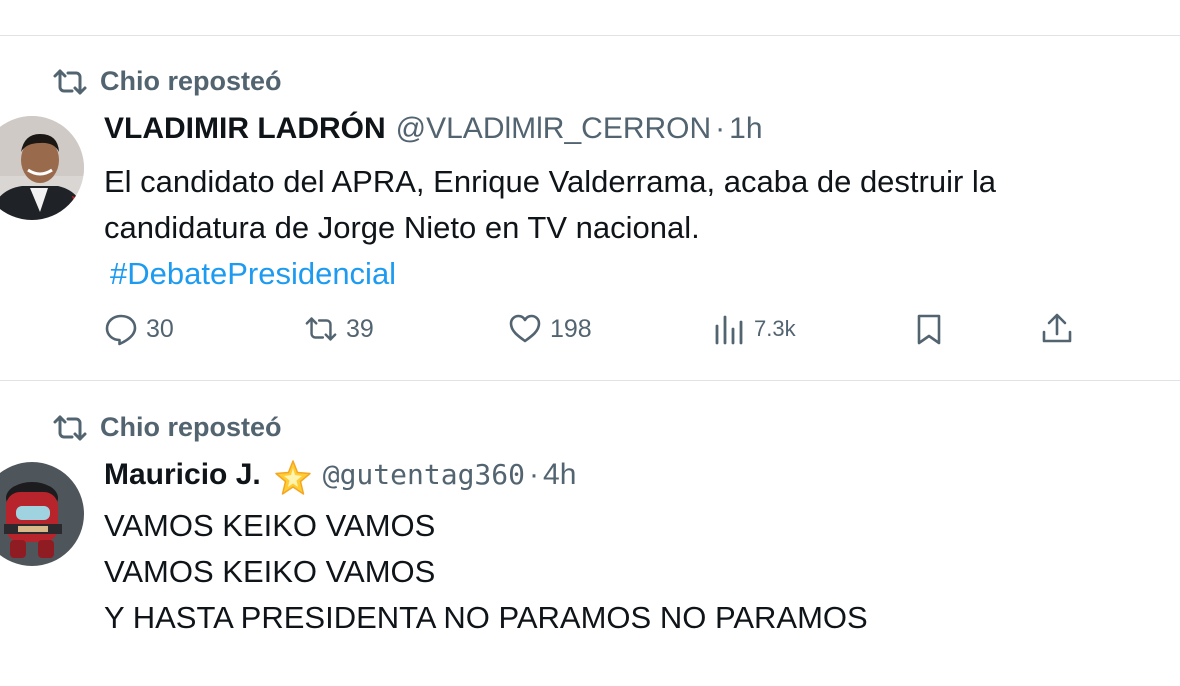 The height and width of the screenshot is (686, 1180). I want to click on repost-count: 39, so click(360, 328).